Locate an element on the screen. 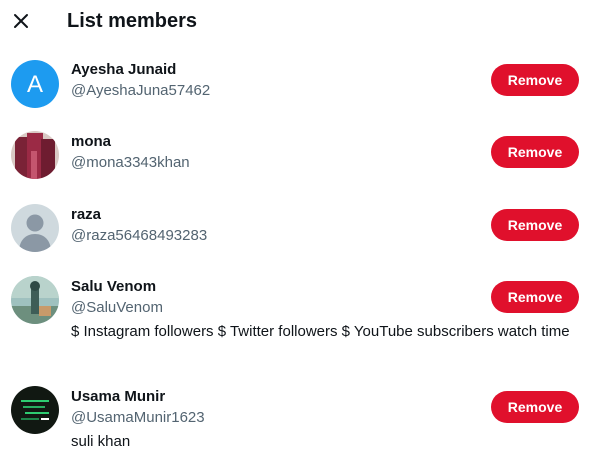 The image size is (590, 452). member-handle: @SaluVenom is located at coordinates (117, 308).